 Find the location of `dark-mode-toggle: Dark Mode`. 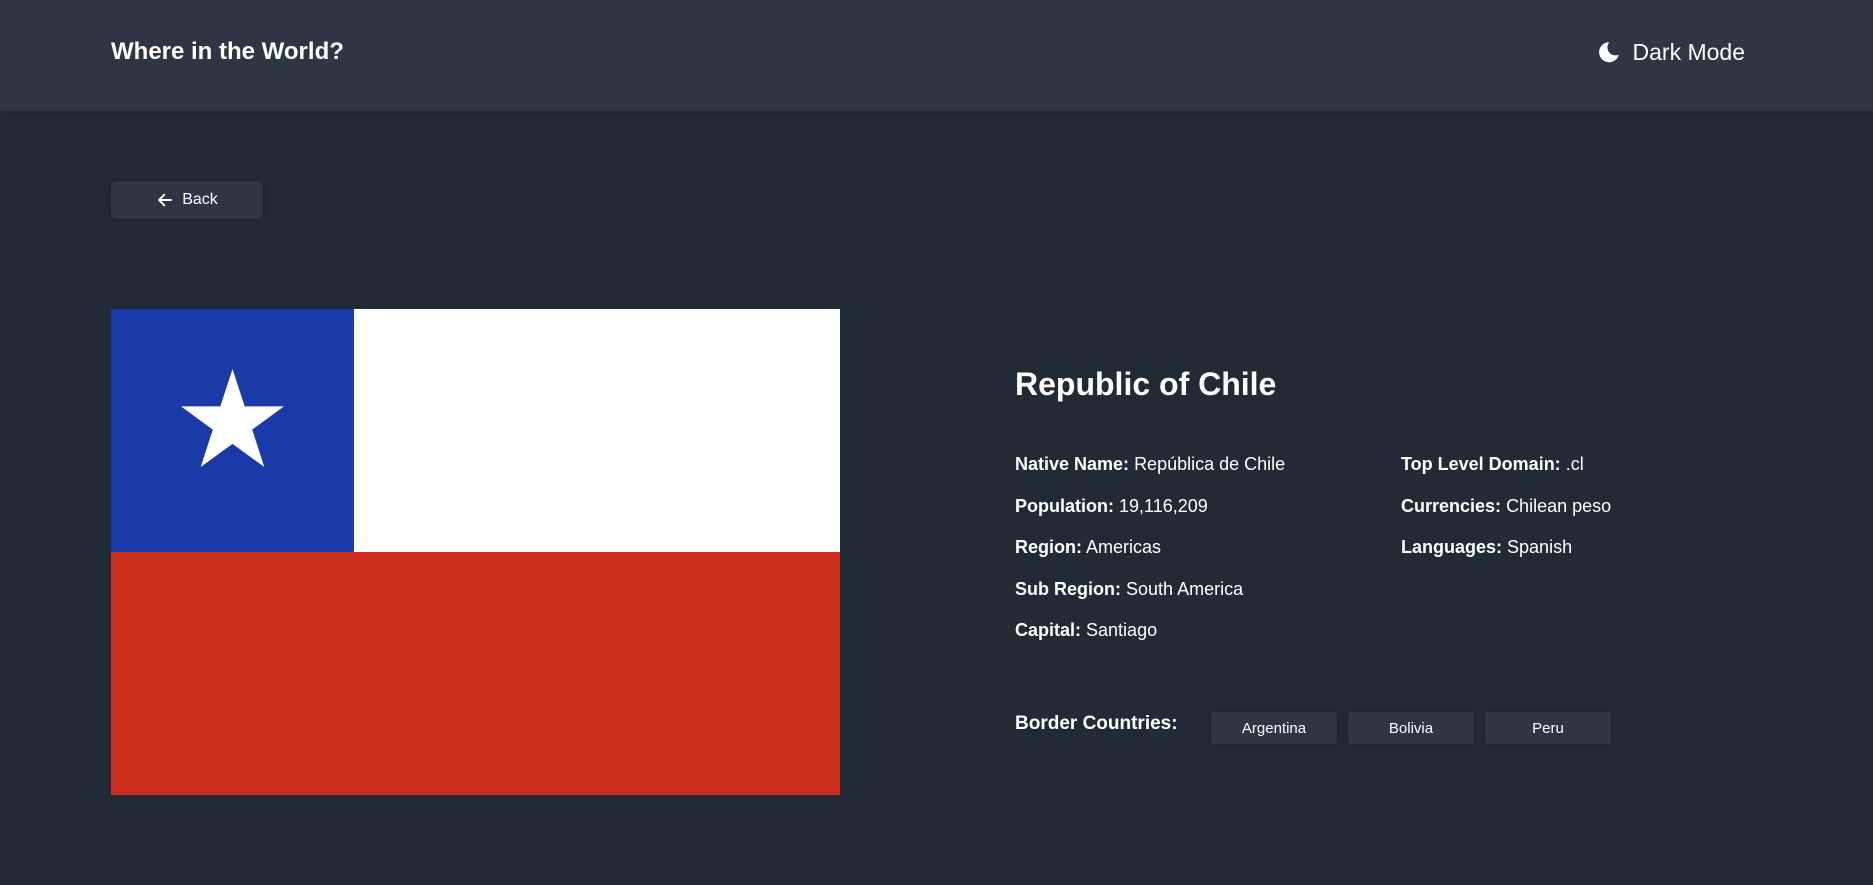

dark-mode-toggle: Dark Mode is located at coordinates (1671, 52).